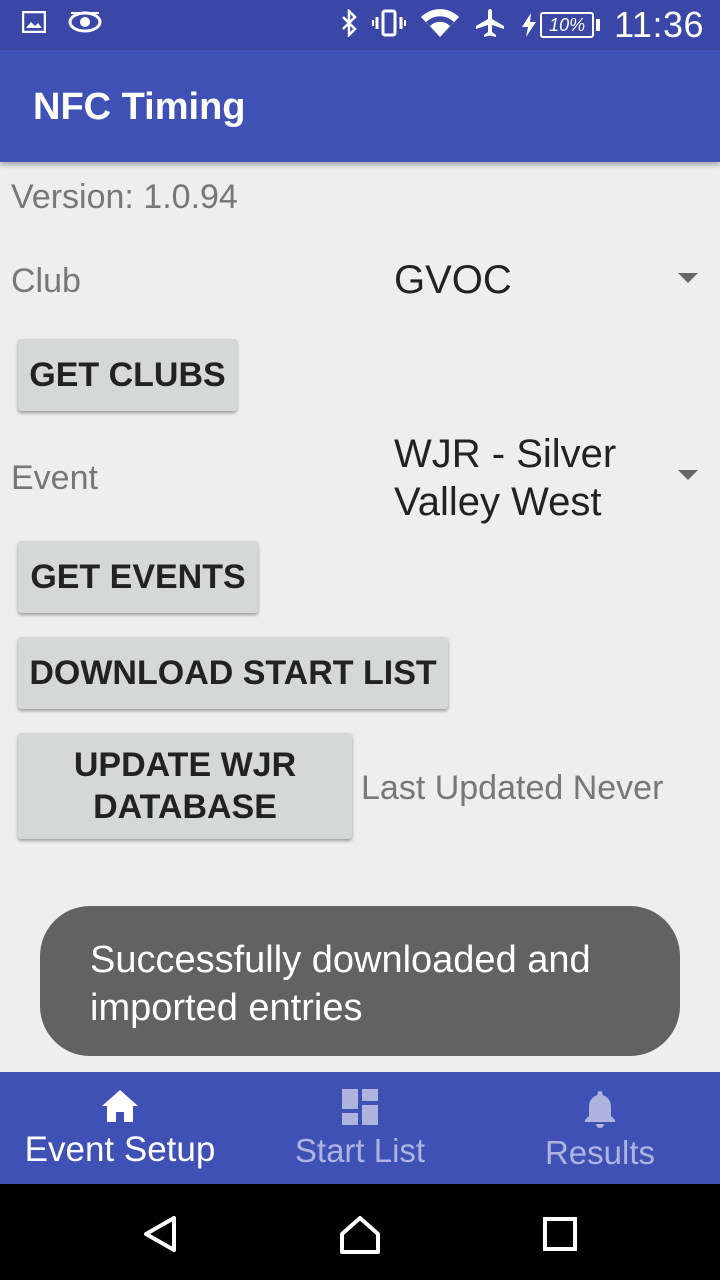 This screenshot has height=1280, width=720. What do you see at coordinates (233, 673) in the screenshot?
I see `download-start-list-button: DOWNLOAD START LIST` at bounding box center [233, 673].